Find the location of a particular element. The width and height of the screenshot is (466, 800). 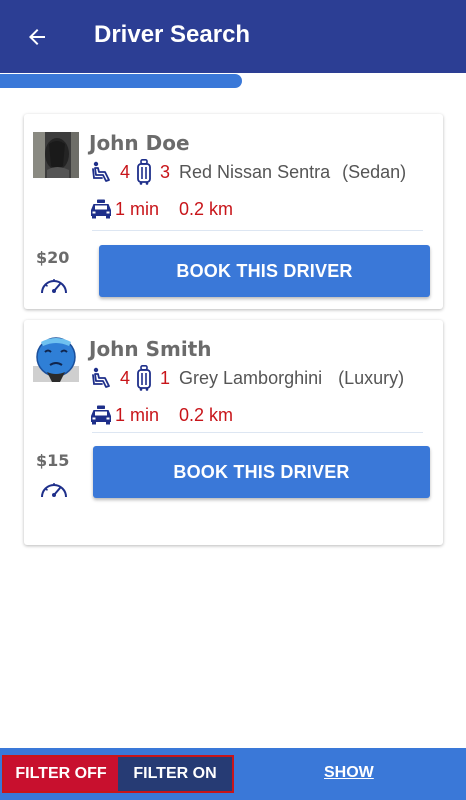

bottom-bar: FILTER OFF FILTER ON SHOW is located at coordinates (233, 774).